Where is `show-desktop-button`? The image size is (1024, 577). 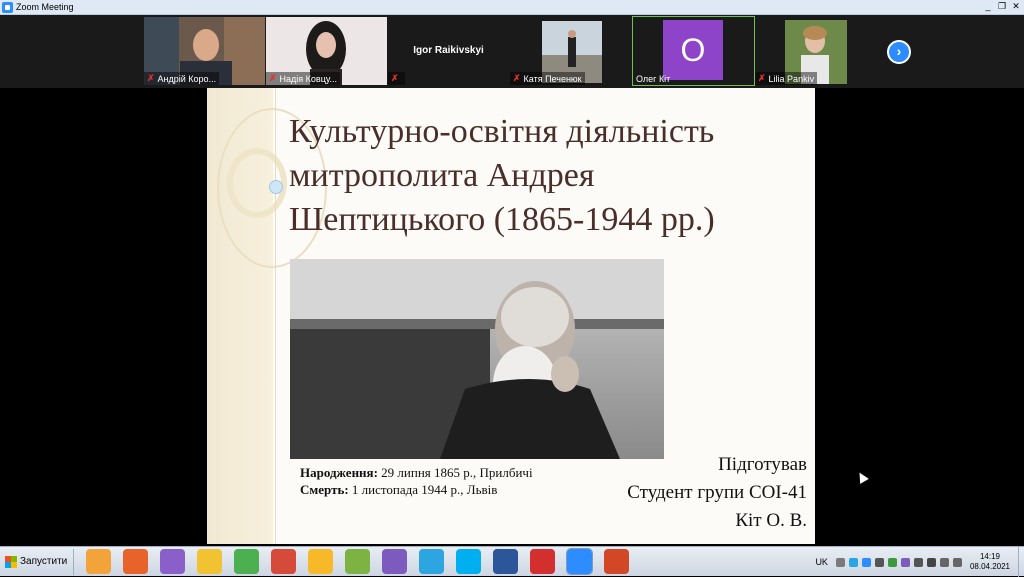
show-desktop-button is located at coordinates (1021, 562).